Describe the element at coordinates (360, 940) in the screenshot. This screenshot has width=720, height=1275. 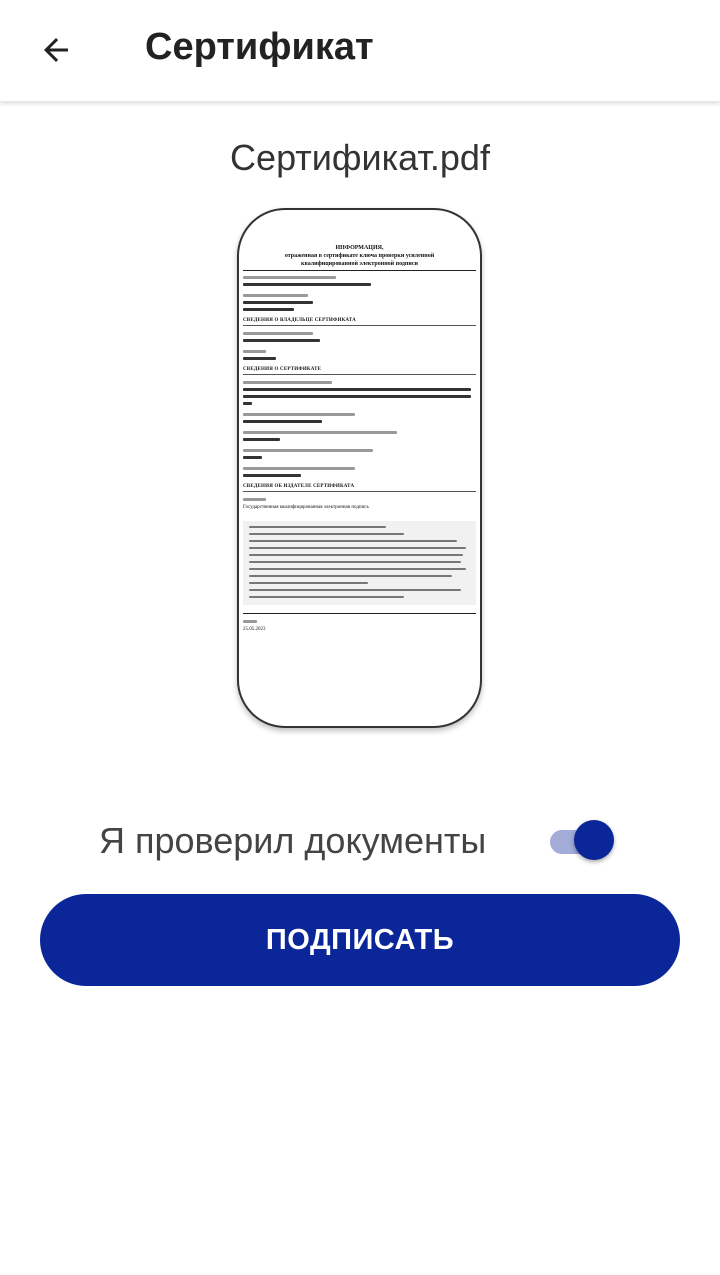
I see `sign-button: ПОДПИСАТЬ` at that location.